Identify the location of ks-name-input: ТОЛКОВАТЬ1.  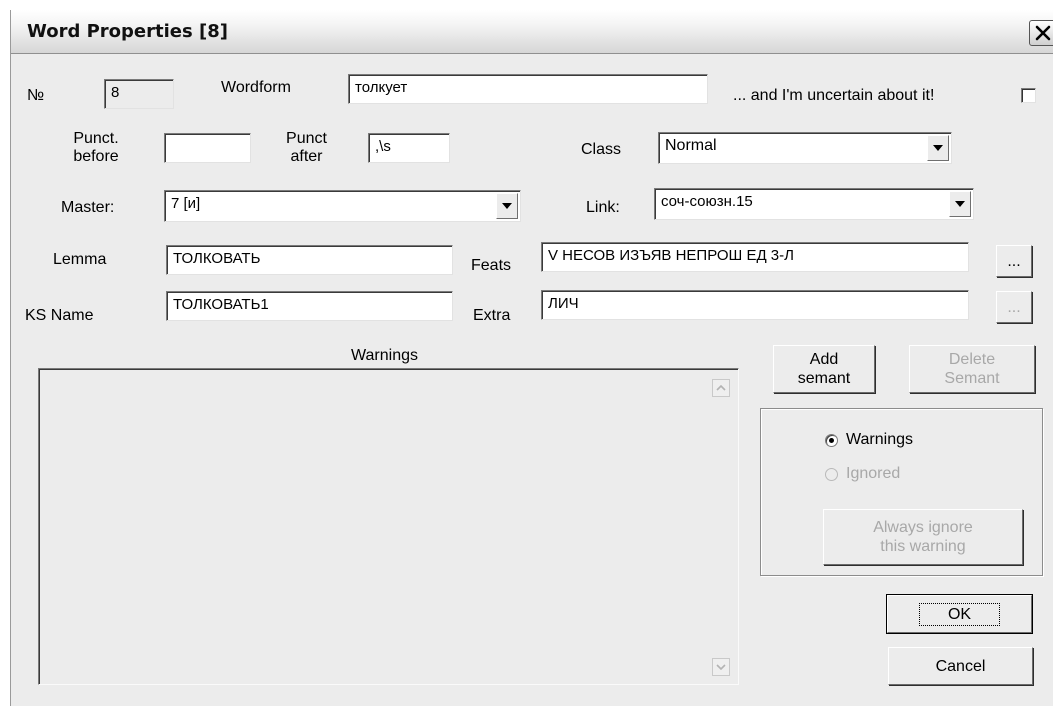
(309, 306).